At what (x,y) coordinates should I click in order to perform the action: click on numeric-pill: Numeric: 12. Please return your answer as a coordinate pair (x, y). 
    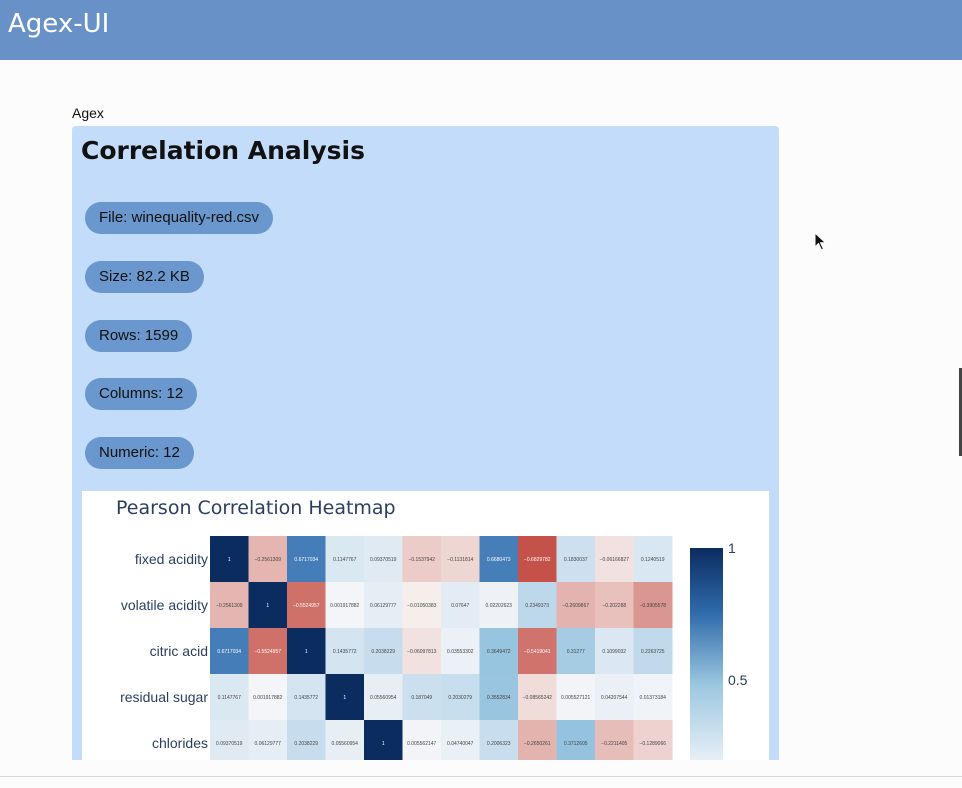
    Looking at the image, I should click on (139, 453).